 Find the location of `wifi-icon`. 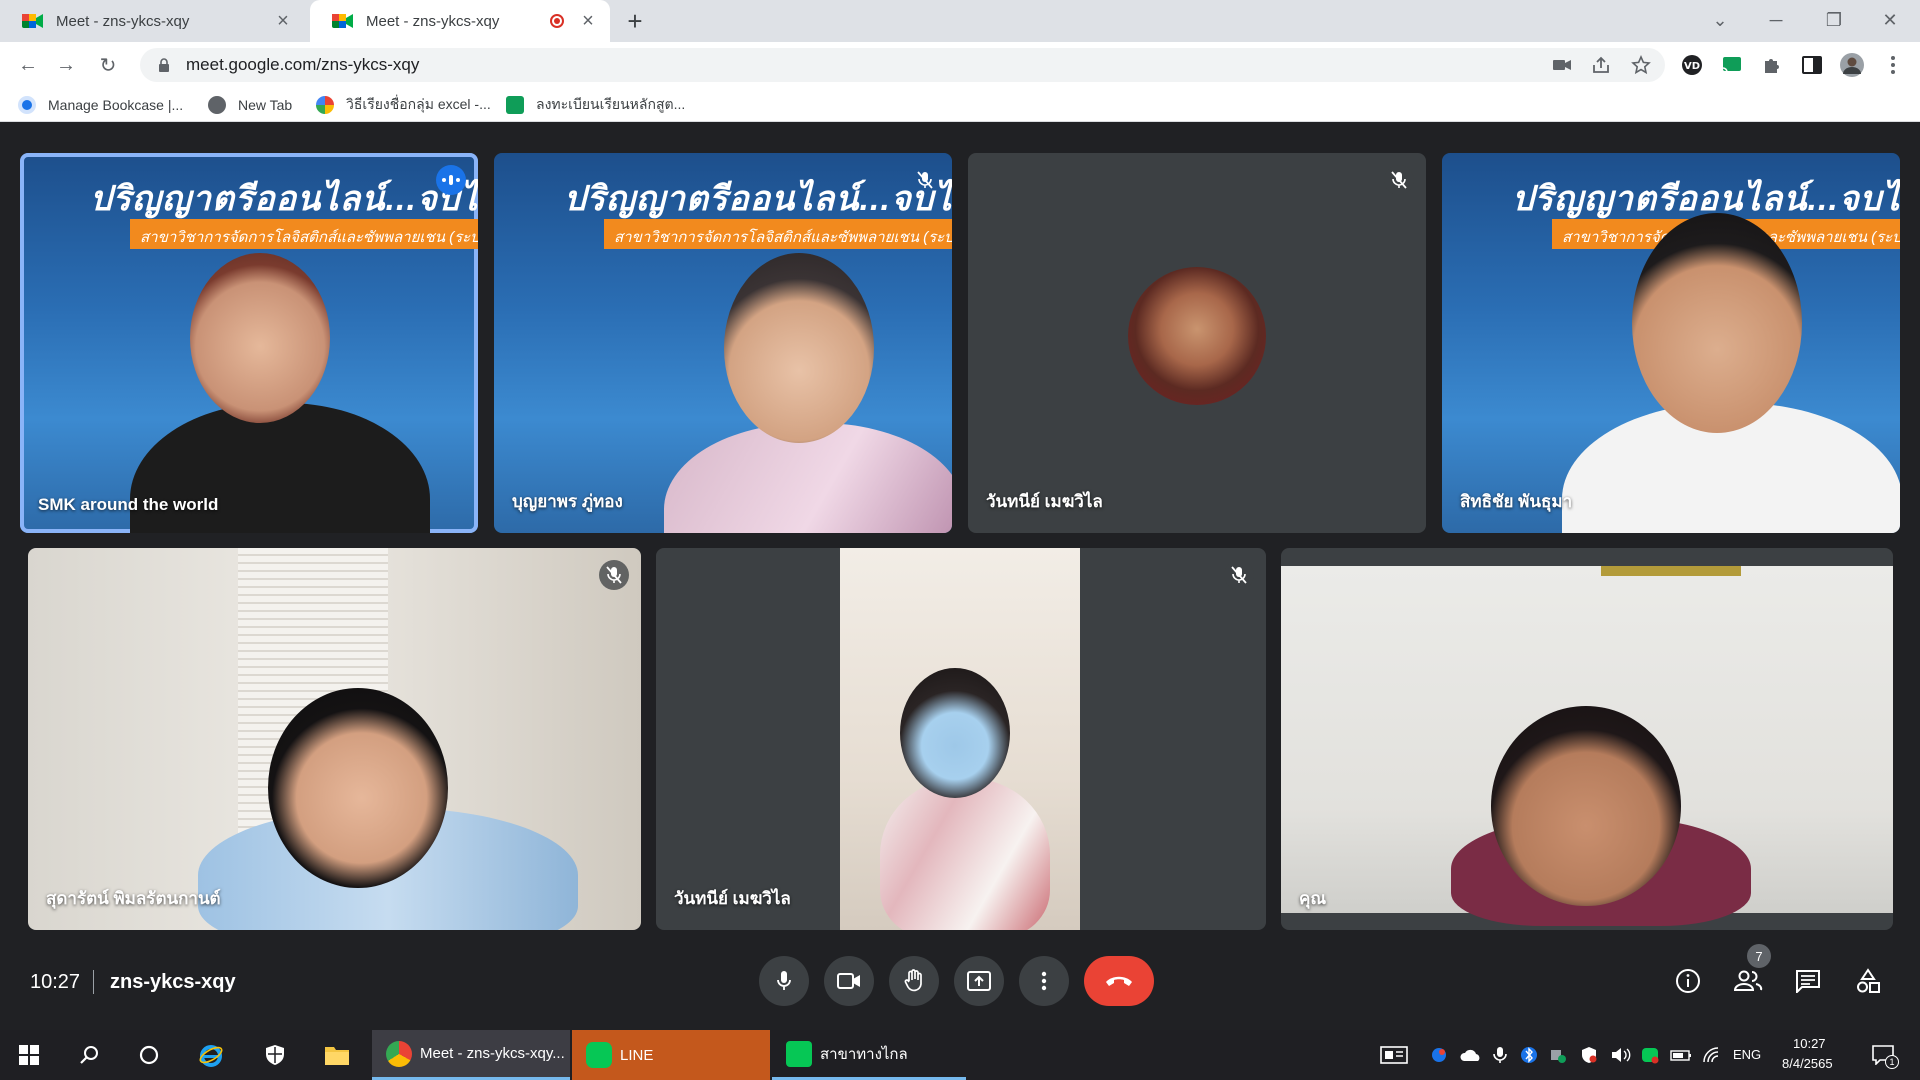

wifi-icon is located at coordinates (1711, 1055).